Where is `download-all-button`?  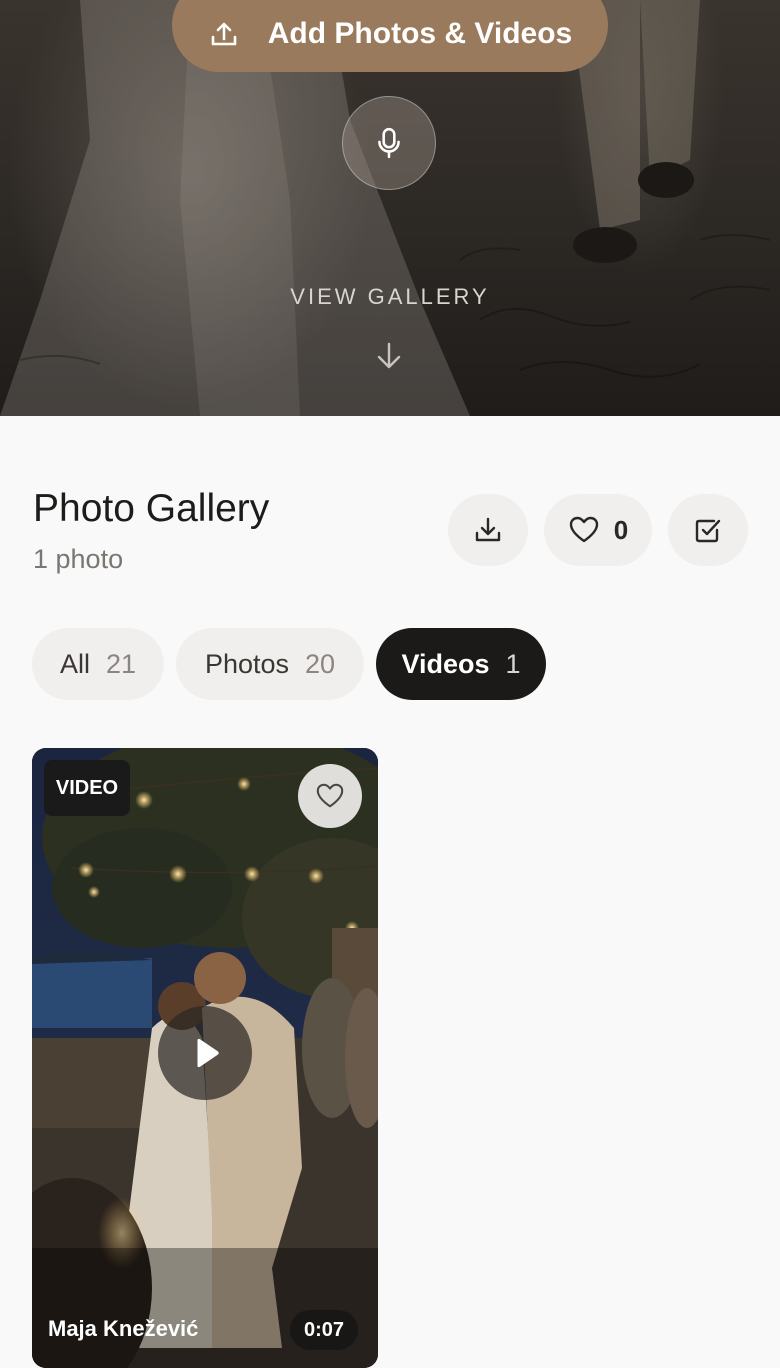
download-all-button is located at coordinates (488, 530).